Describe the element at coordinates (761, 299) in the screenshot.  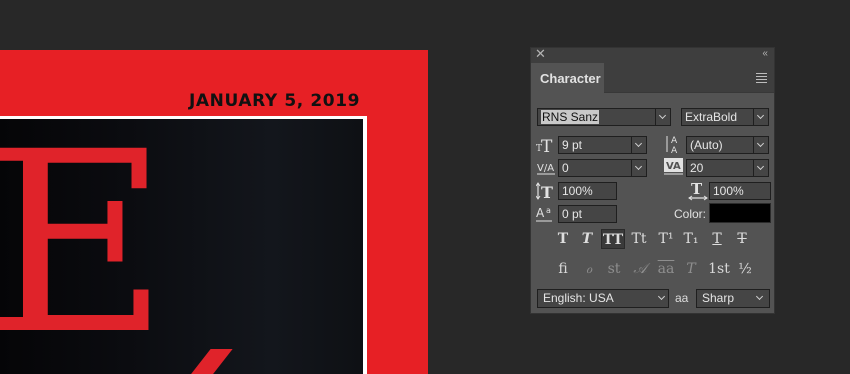
I see `antialias-dropdown` at that location.